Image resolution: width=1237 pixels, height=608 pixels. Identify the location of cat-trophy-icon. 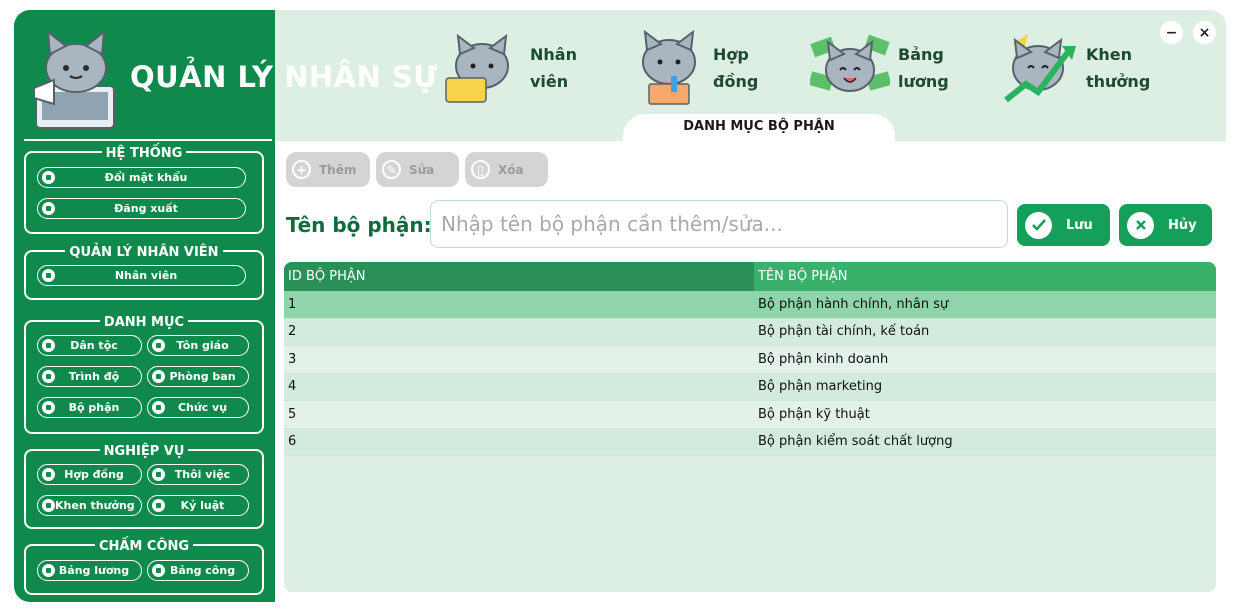
(1040, 68).